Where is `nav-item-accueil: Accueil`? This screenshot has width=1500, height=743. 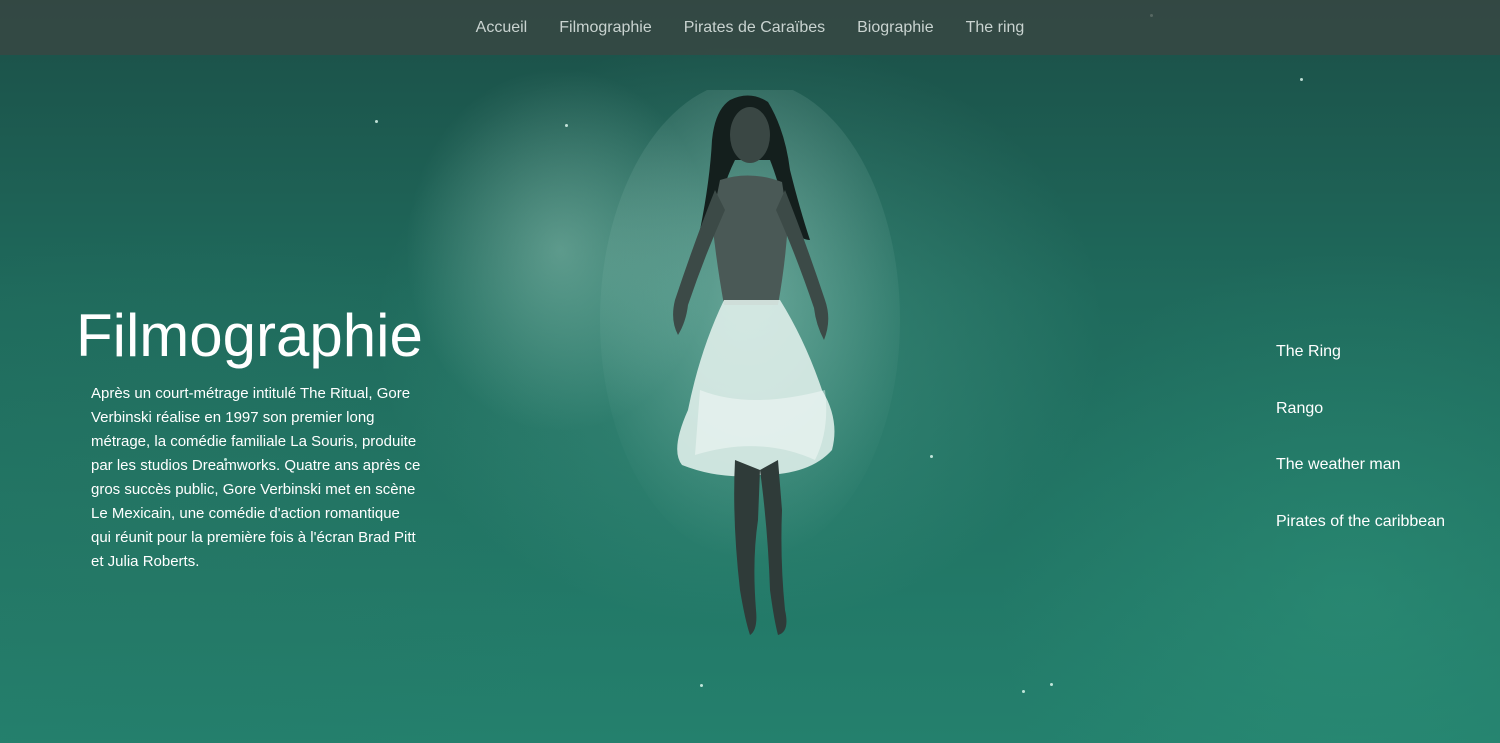
nav-item-accueil: Accueil is located at coordinates (502, 28).